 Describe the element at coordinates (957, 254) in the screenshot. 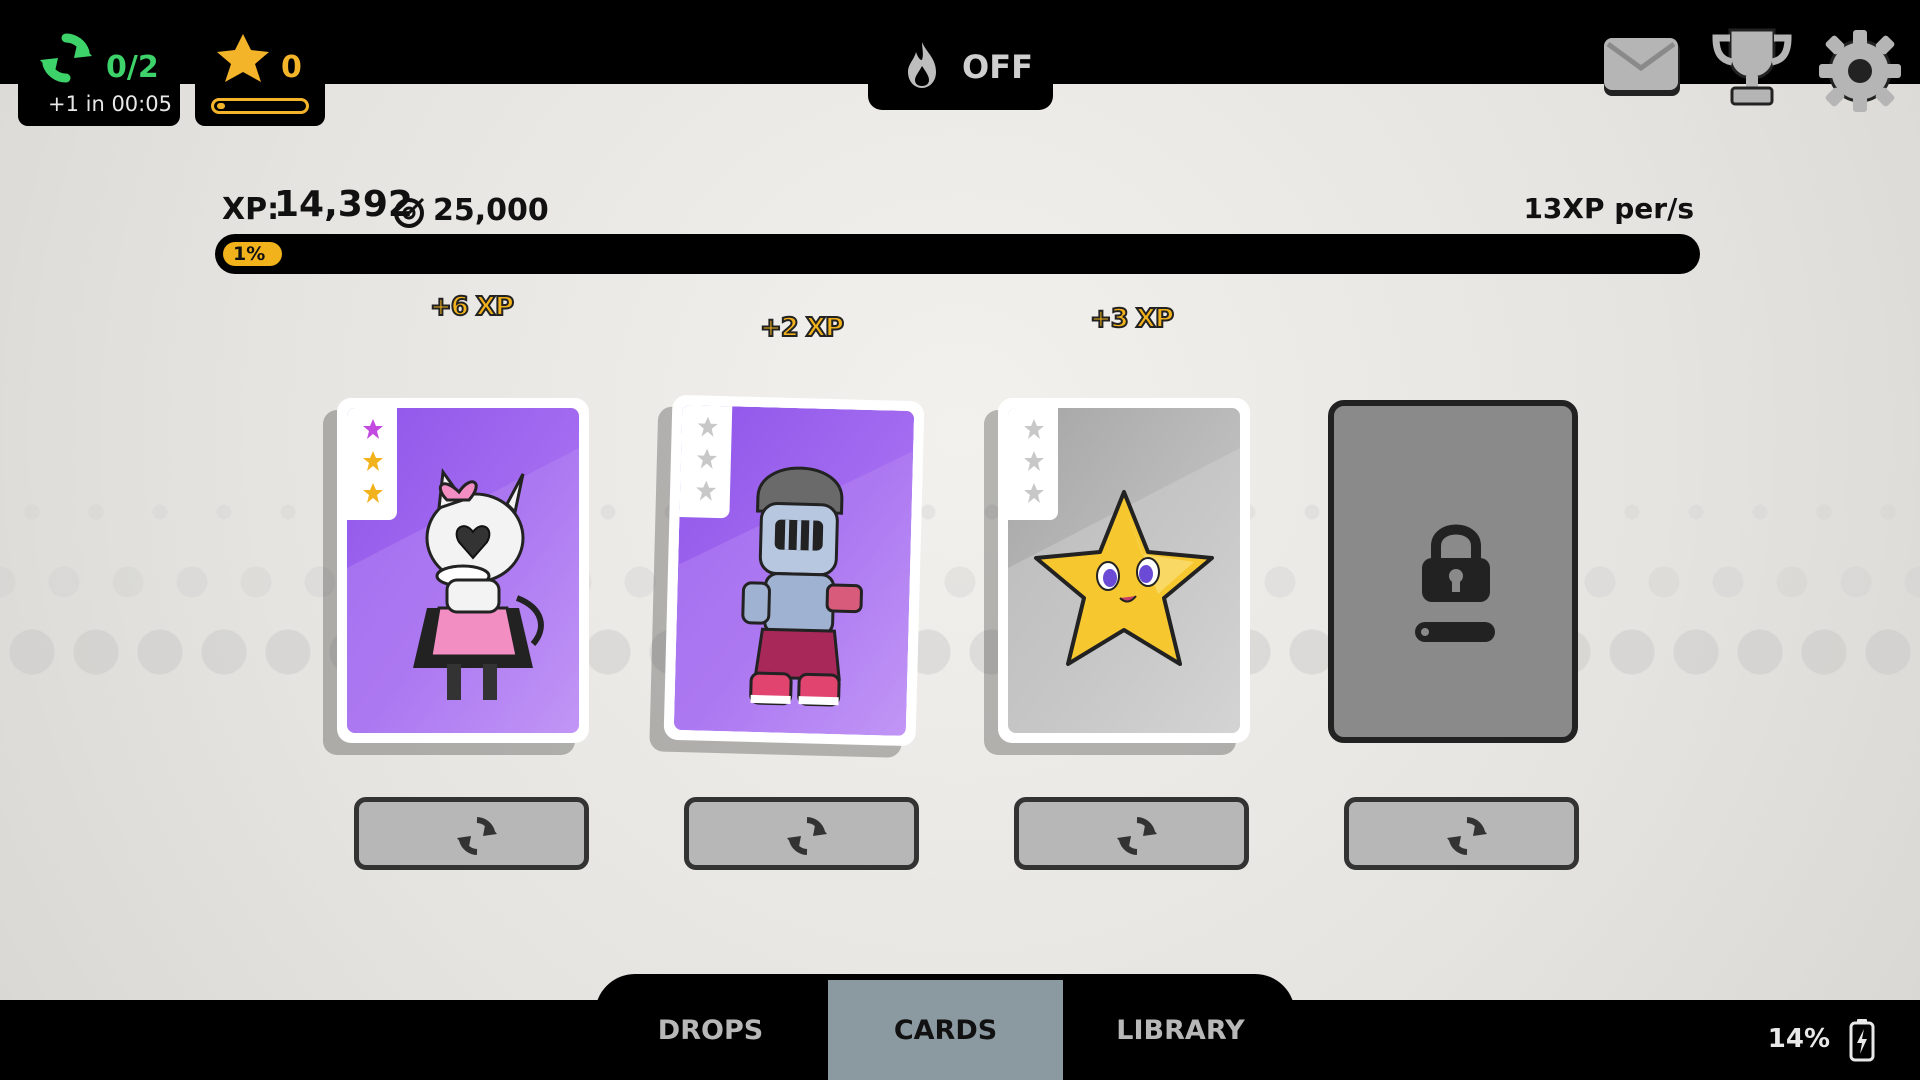

I see `xp-progress-bar: 1%` at that location.